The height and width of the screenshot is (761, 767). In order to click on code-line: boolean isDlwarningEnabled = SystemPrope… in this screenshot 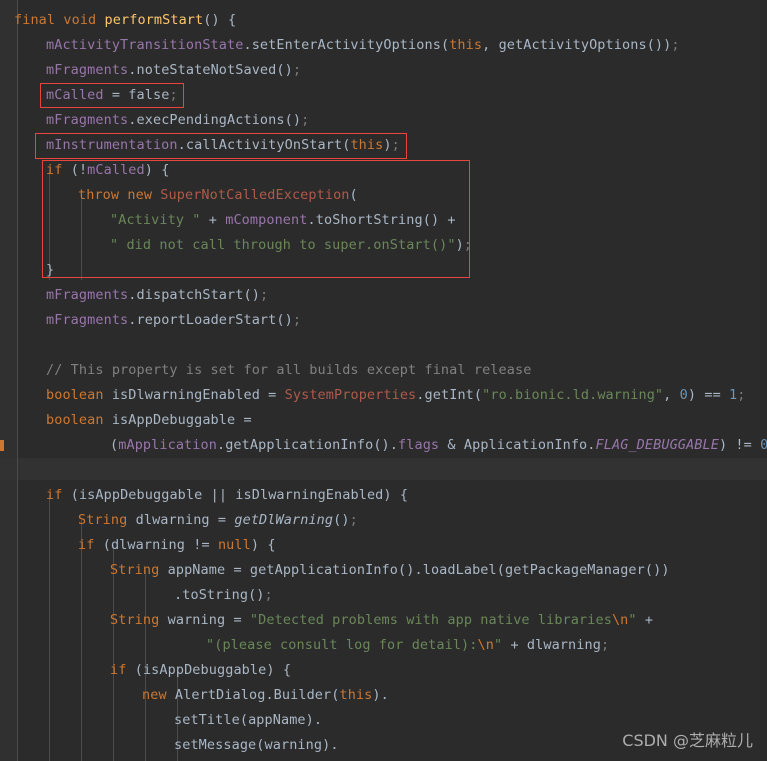, I will do `click(383, 395)`.